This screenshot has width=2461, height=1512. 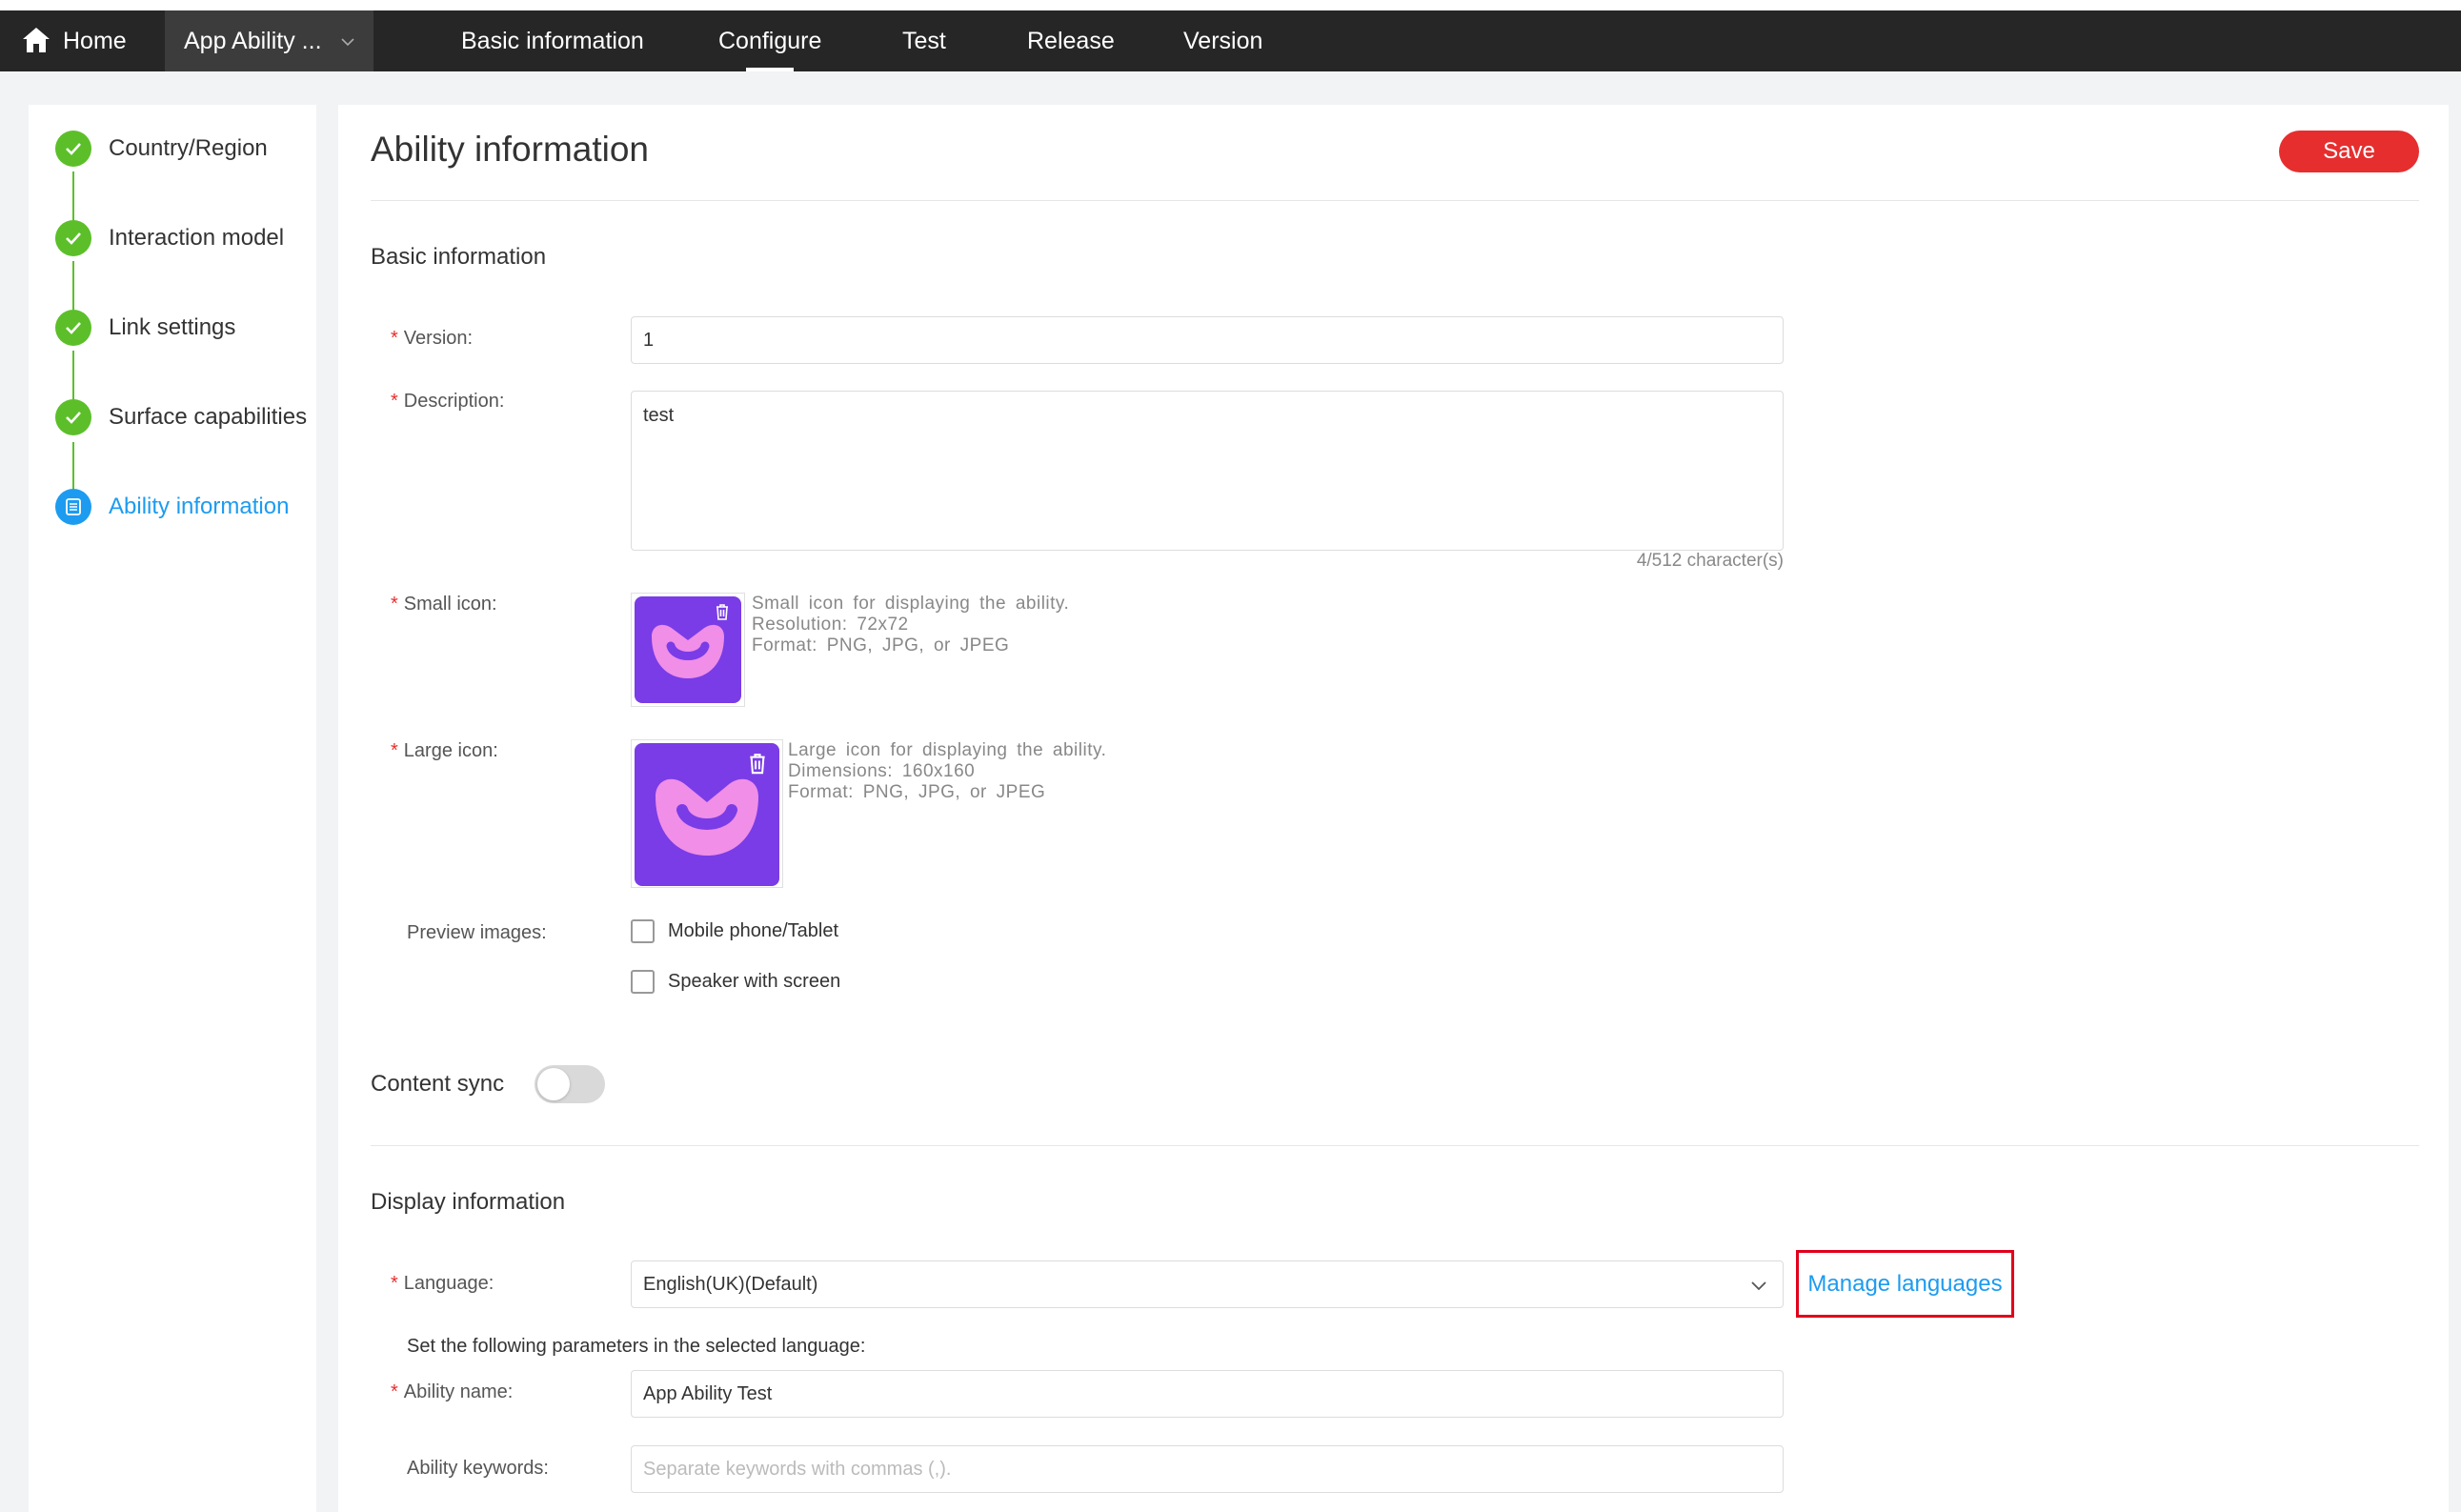 What do you see at coordinates (448, 402) in the screenshot?
I see `description-label: * Description:` at bounding box center [448, 402].